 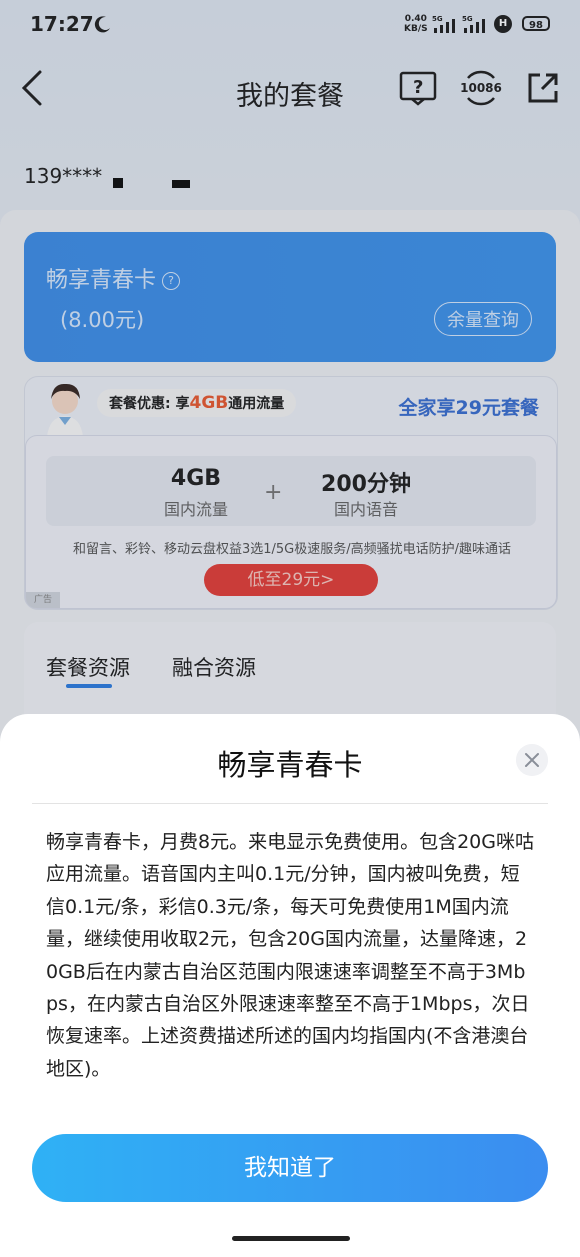 I want to click on ok-button: 我知道了, so click(x=290, y=1168).